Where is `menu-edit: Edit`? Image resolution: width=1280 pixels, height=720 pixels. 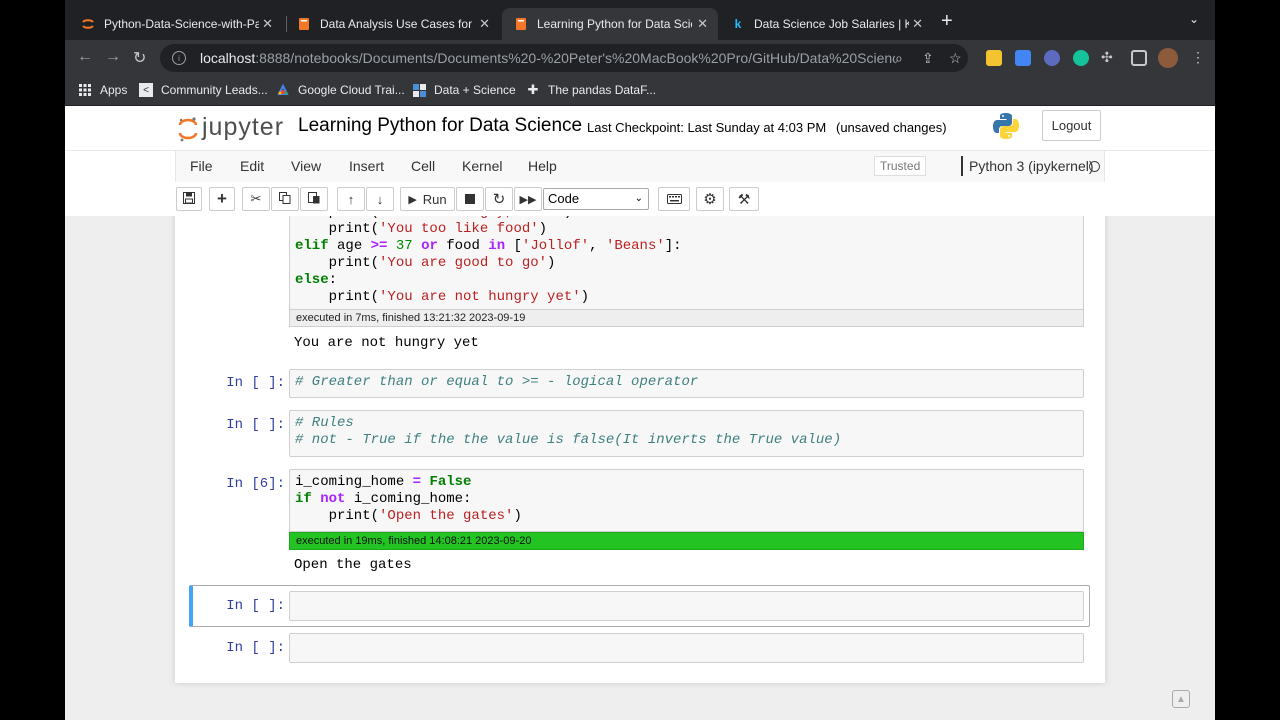 menu-edit: Edit is located at coordinates (252, 166).